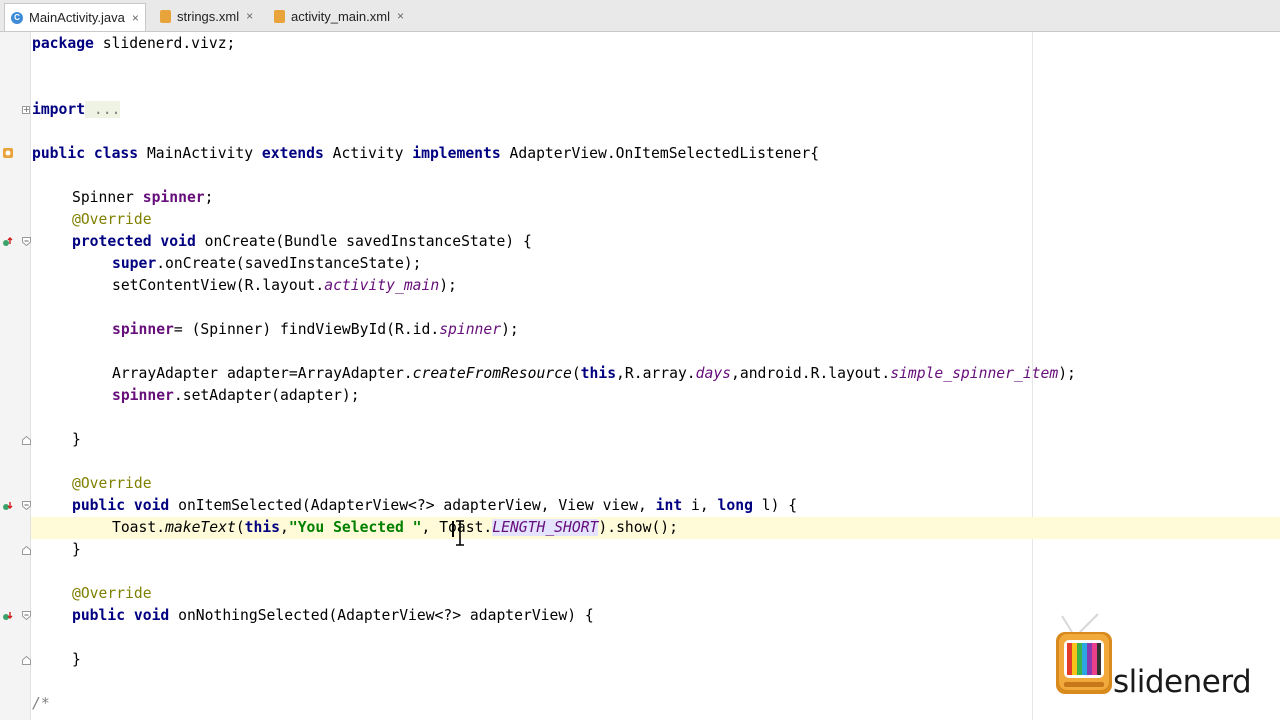 The width and height of the screenshot is (1280, 720). I want to click on java-class-icon: C, so click(17, 17).